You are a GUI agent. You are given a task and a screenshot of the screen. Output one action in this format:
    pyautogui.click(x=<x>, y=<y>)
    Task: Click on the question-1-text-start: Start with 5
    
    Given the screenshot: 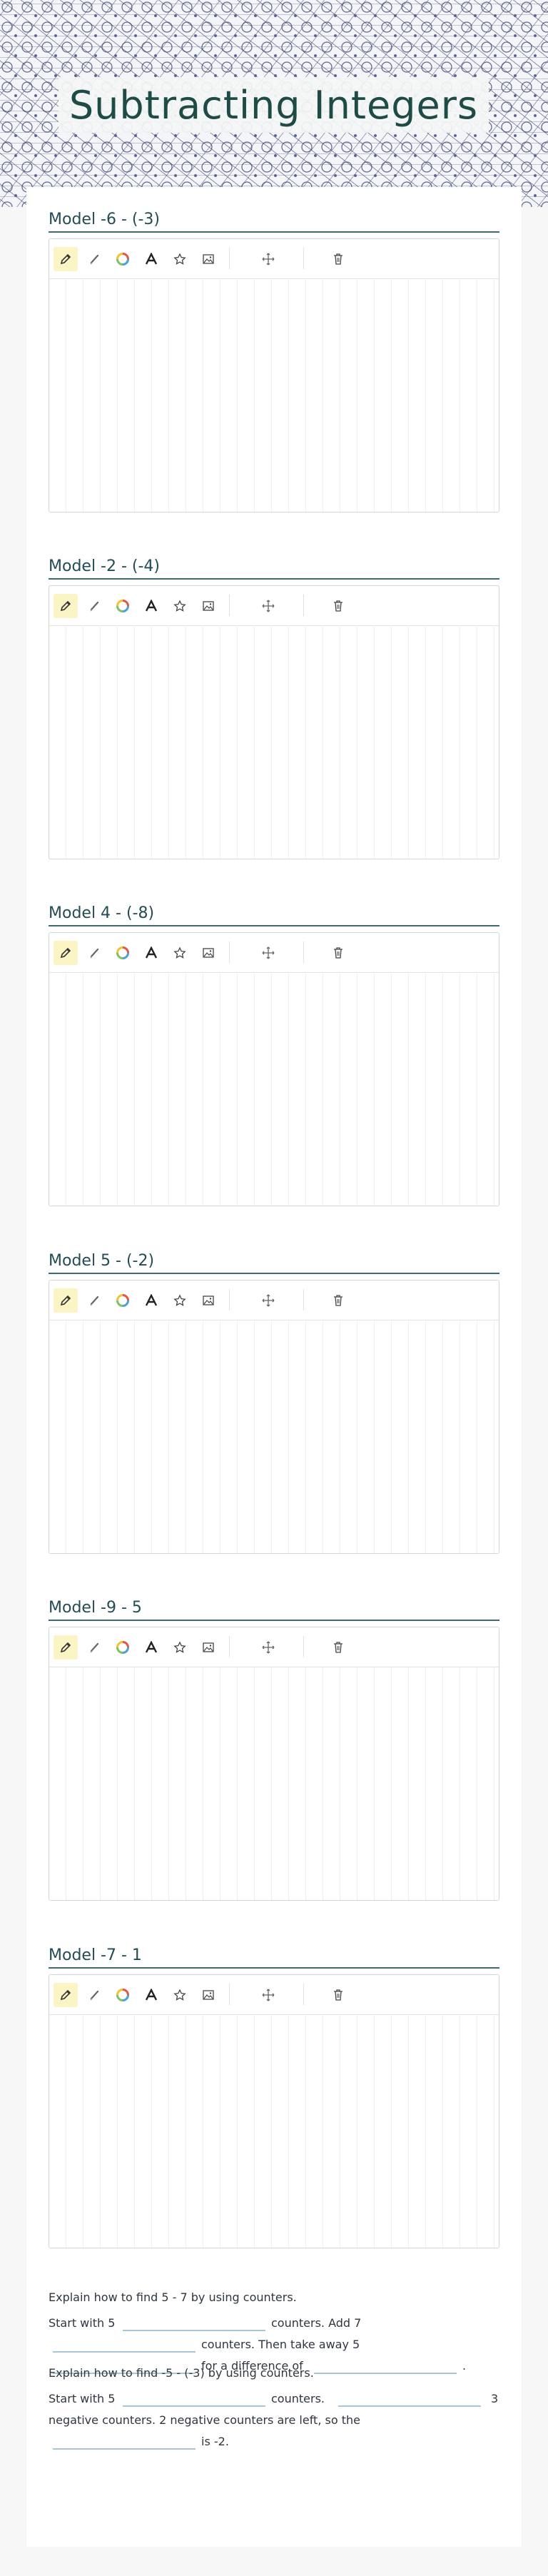 What is the action you would take?
    pyautogui.click(x=82, y=2323)
    